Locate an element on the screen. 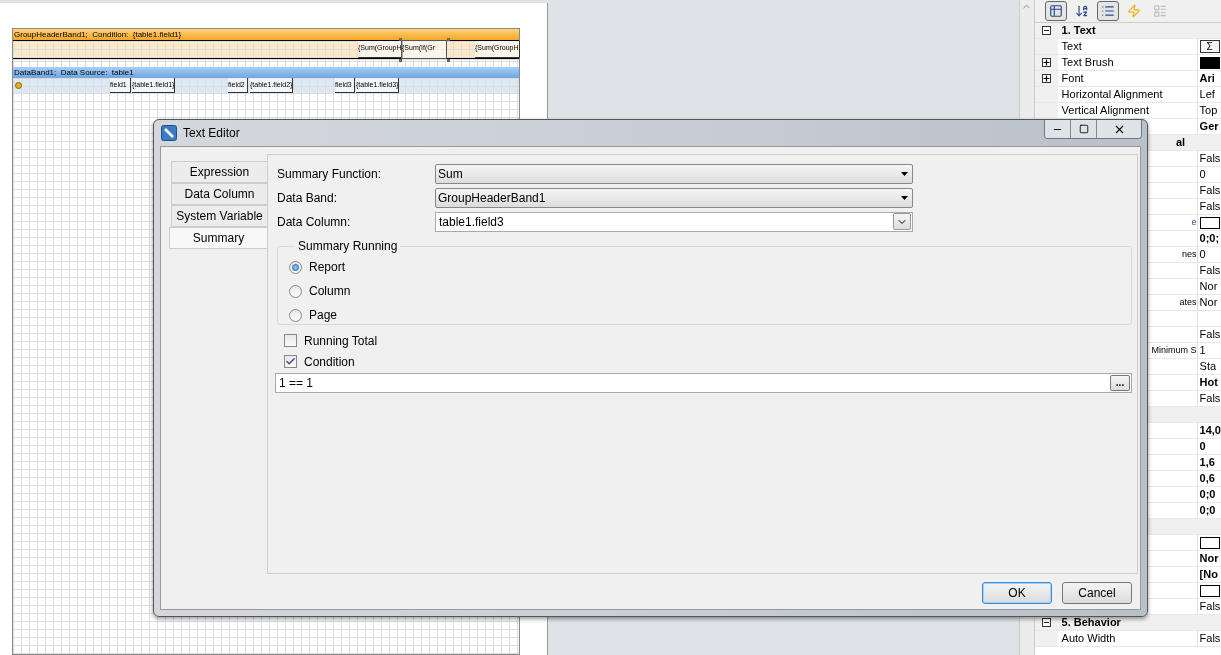  dropdown: Sum is located at coordinates (674, 173).